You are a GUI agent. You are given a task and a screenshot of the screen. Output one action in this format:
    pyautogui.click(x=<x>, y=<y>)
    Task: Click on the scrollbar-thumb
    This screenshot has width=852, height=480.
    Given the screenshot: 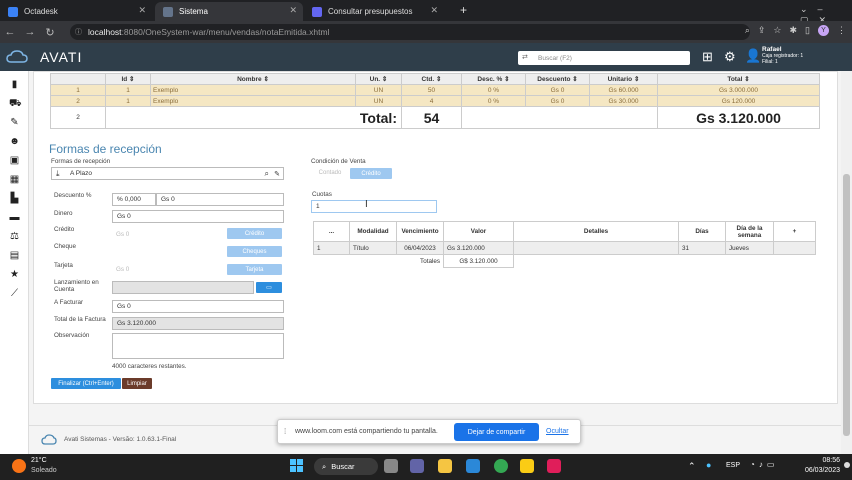 What is the action you would take?
    pyautogui.click(x=846, y=305)
    